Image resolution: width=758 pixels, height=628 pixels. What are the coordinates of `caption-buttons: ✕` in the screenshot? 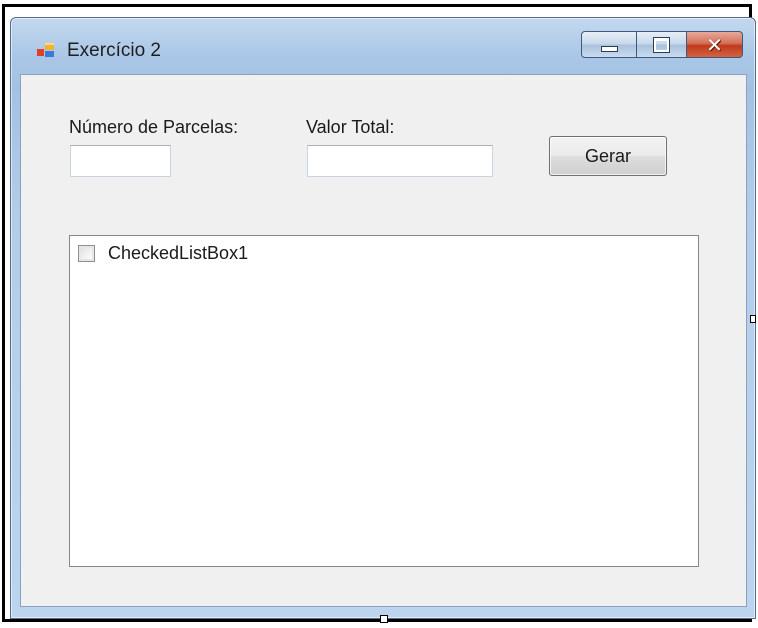 It's located at (662, 46).